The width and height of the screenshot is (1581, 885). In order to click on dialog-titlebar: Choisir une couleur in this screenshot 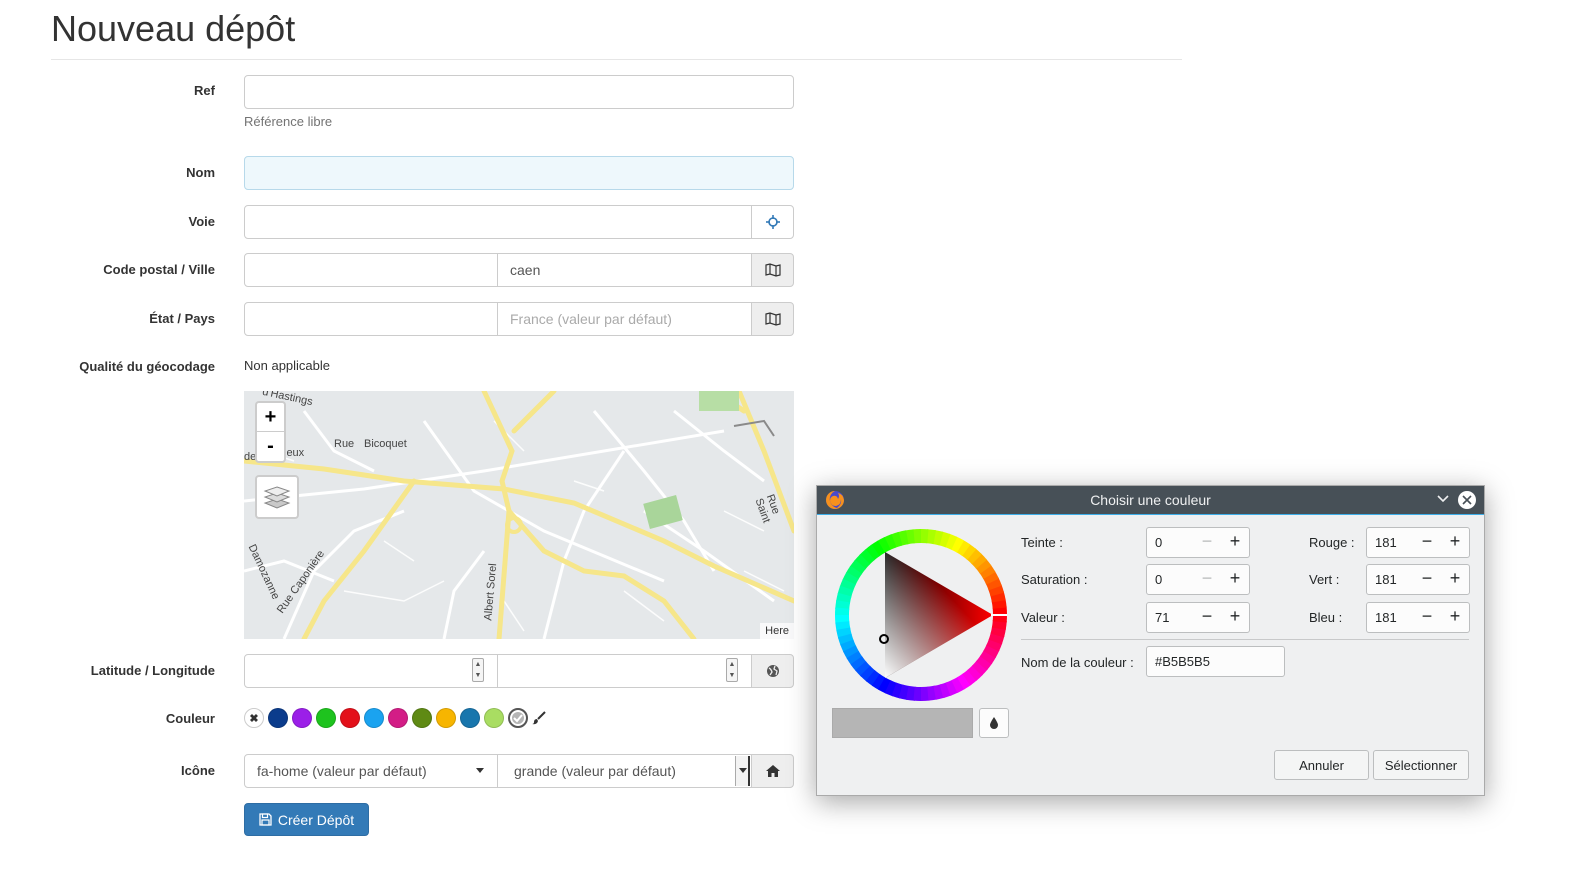, I will do `click(1150, 500)`.